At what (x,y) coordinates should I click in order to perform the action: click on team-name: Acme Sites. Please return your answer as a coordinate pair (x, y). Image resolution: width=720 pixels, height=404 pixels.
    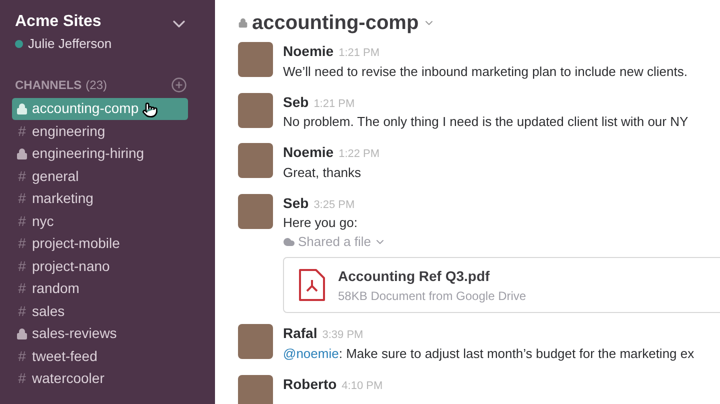
    Looking at the image, I should click on (63, 22).